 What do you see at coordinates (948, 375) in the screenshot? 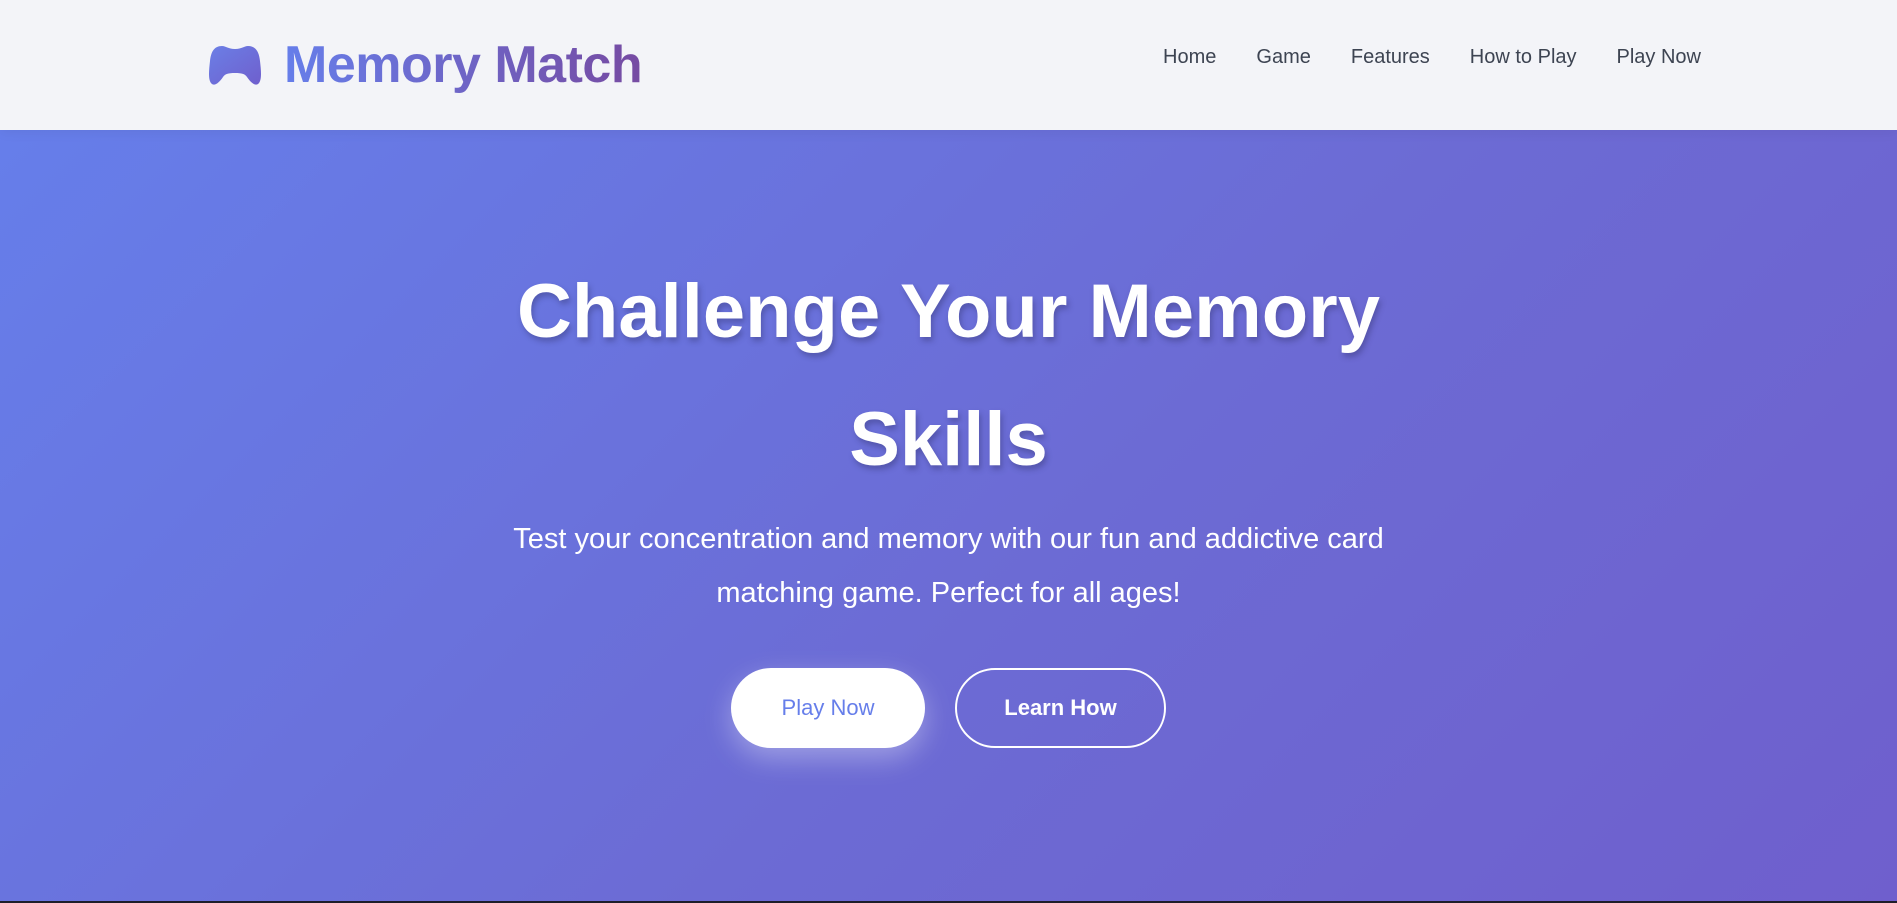
I see `hero-title: Challenge Your Memory Skills` at bounding box center [948, 375].